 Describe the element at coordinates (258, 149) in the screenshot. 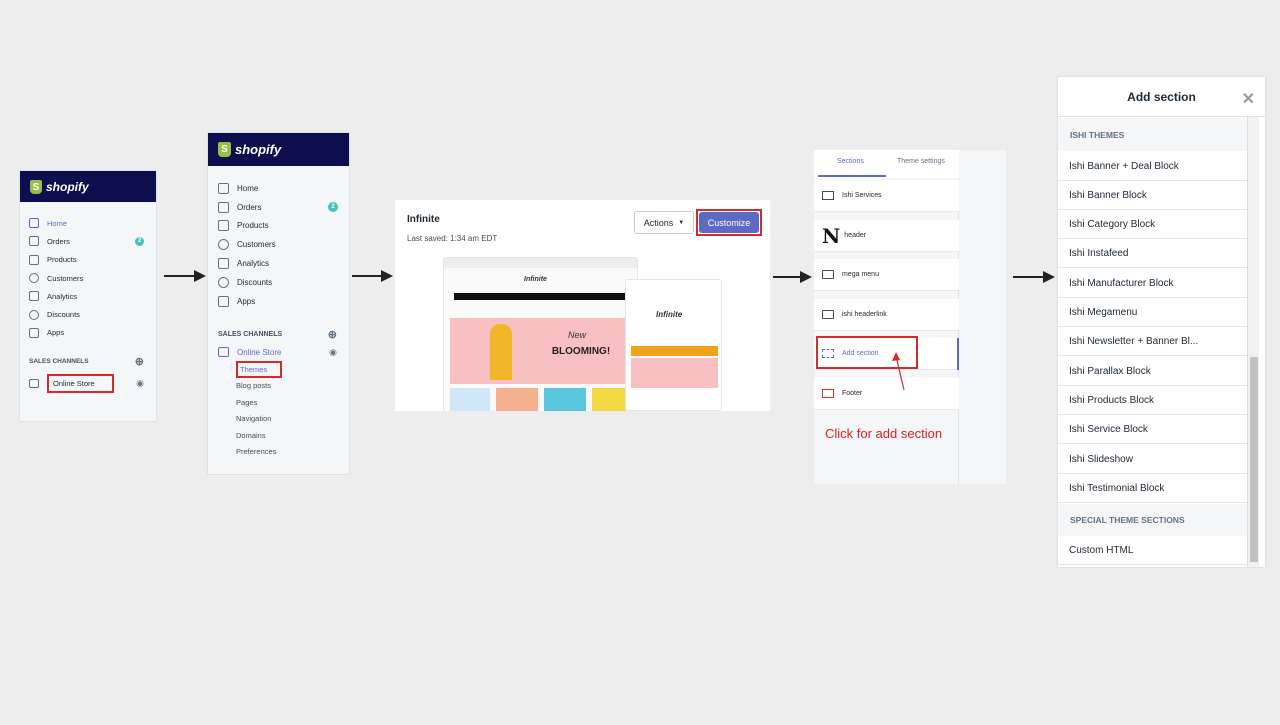

I see `brand-name: shopify` at that location.